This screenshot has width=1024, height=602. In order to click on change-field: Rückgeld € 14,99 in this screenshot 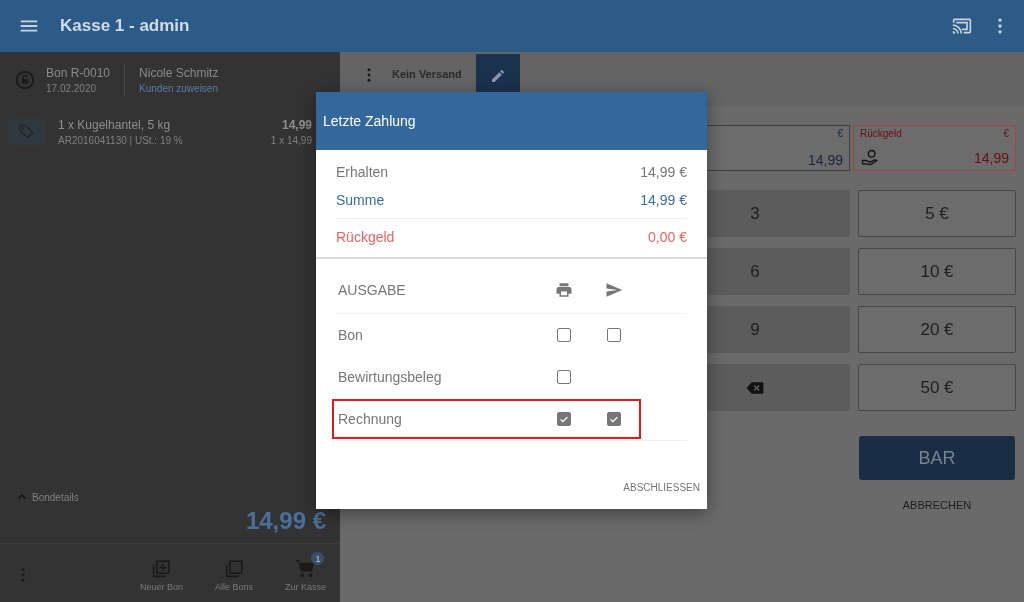, I will do `click(934, 148)`.